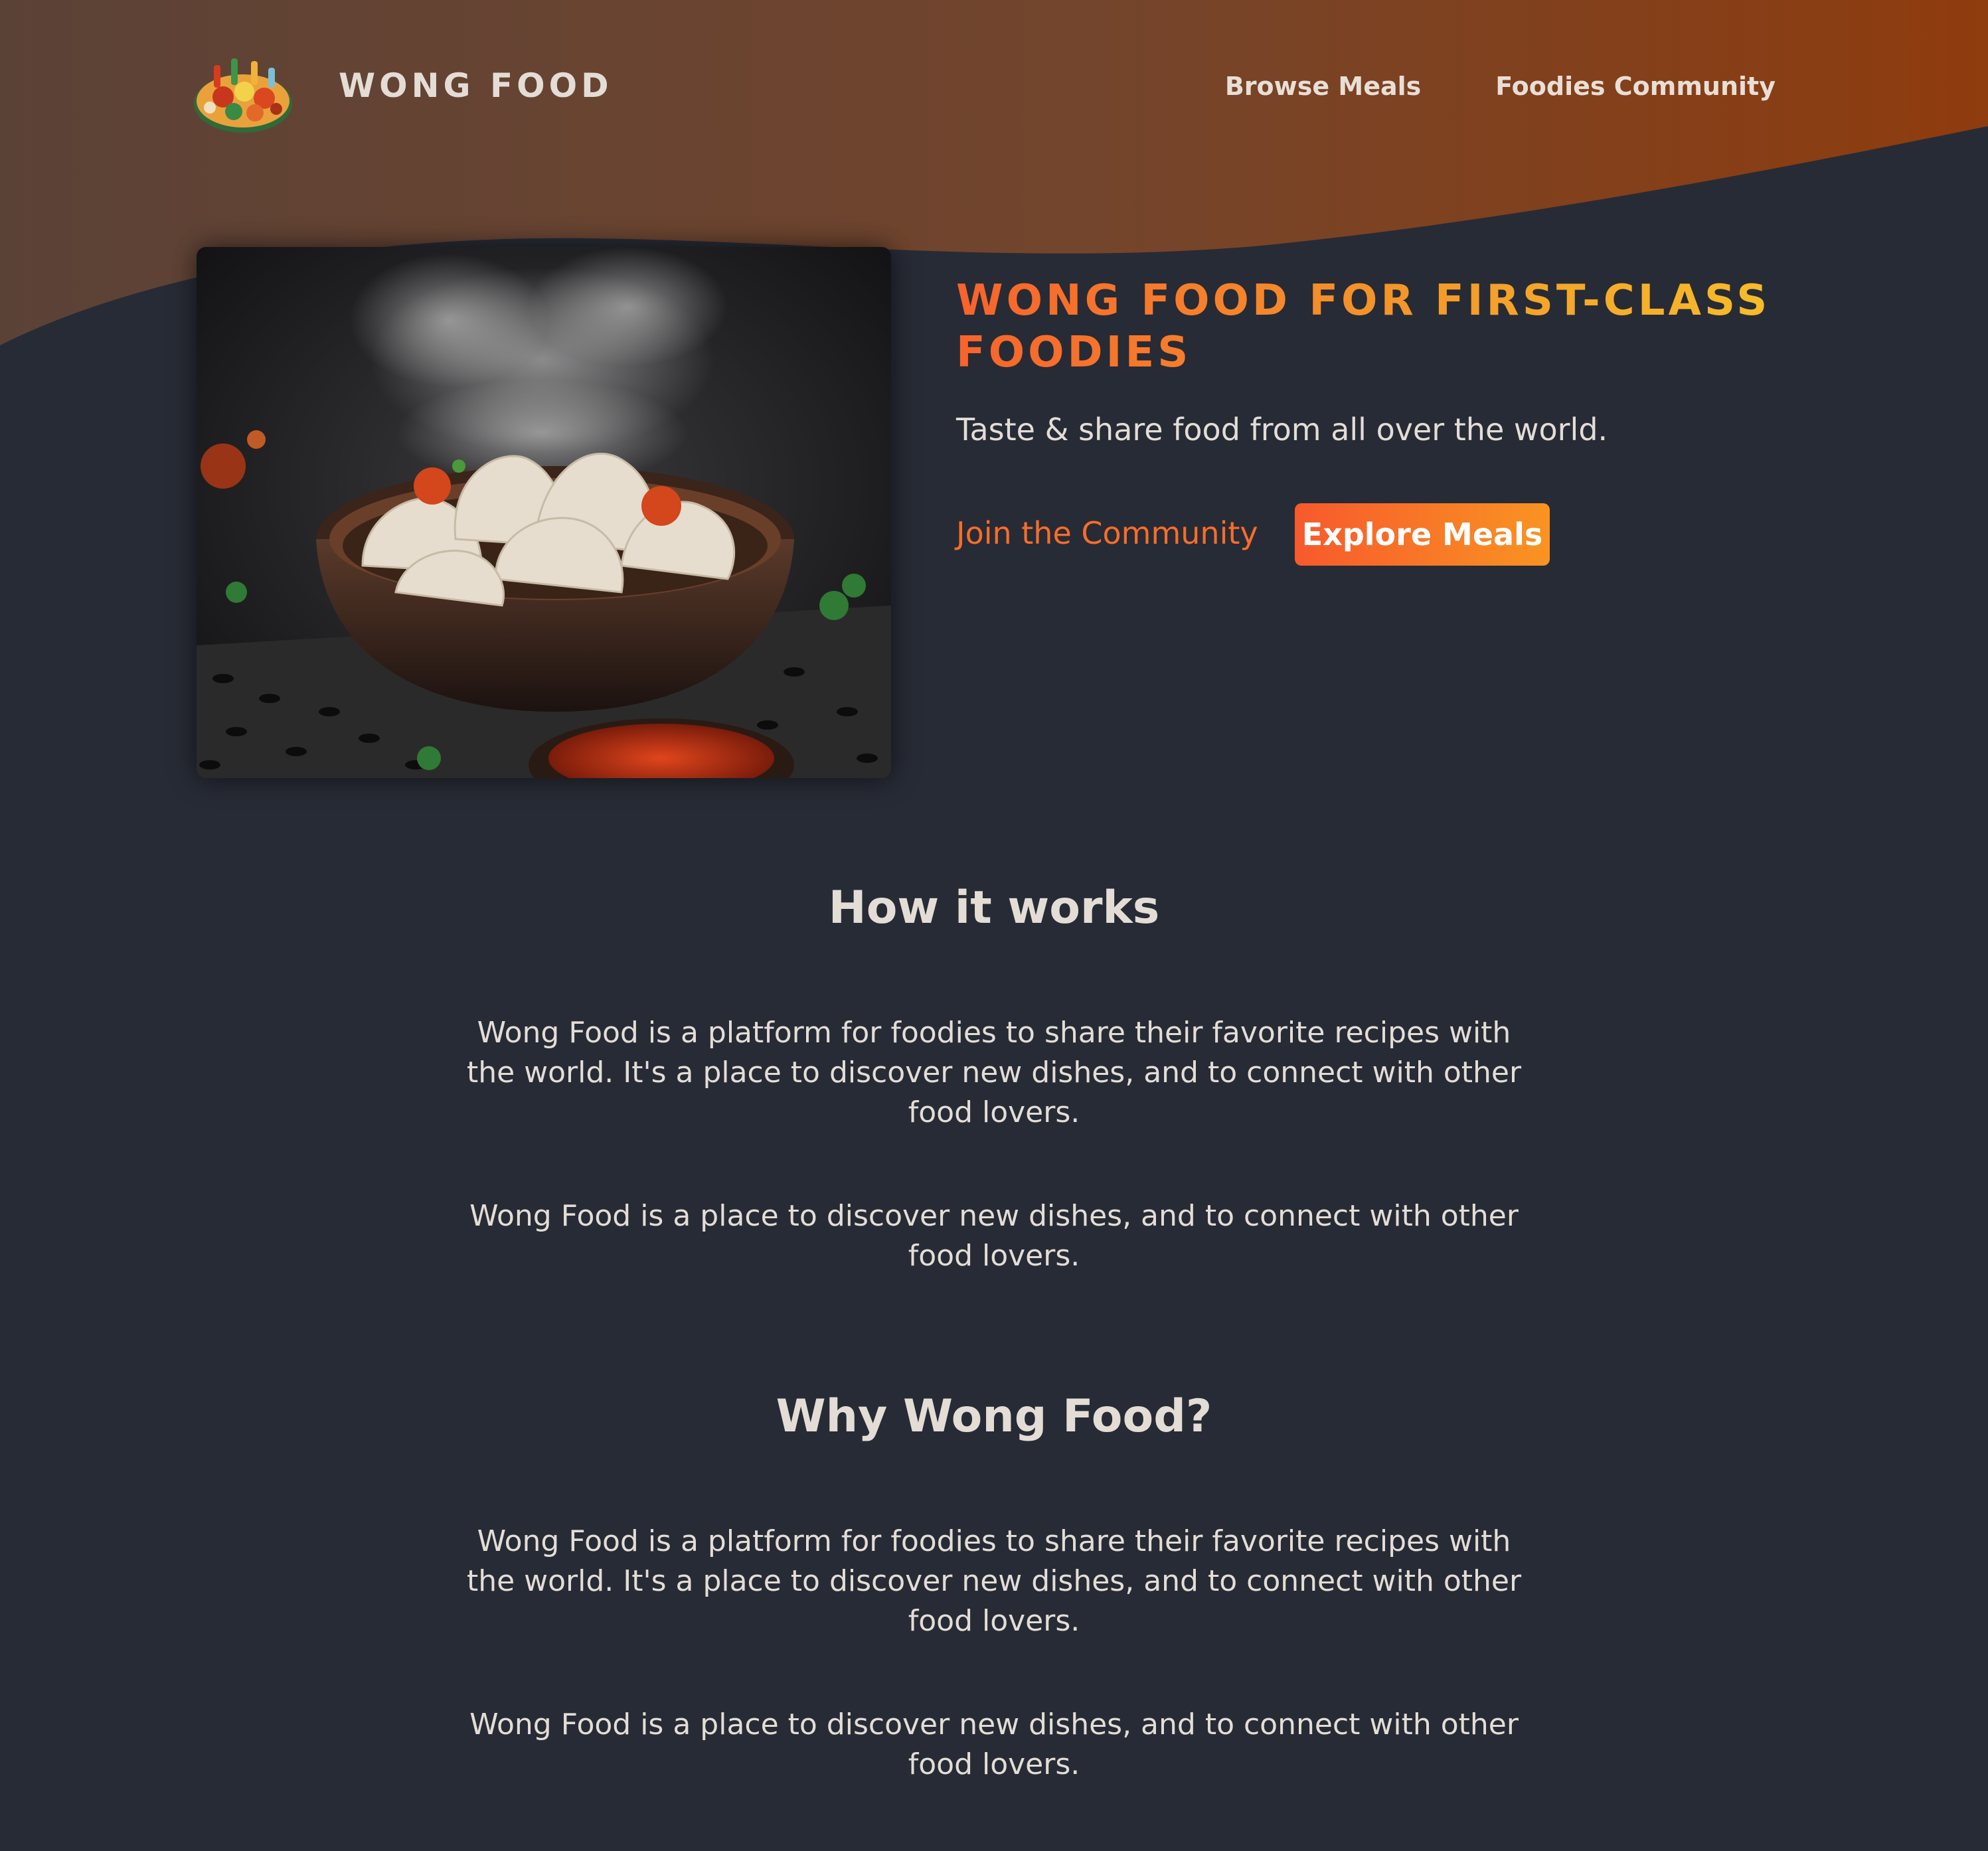  What do you see at coordinates (1422, 534) in the screenshot?
I see `explore-meals-button: Explore Meals` at bounding box center [1422, 534].